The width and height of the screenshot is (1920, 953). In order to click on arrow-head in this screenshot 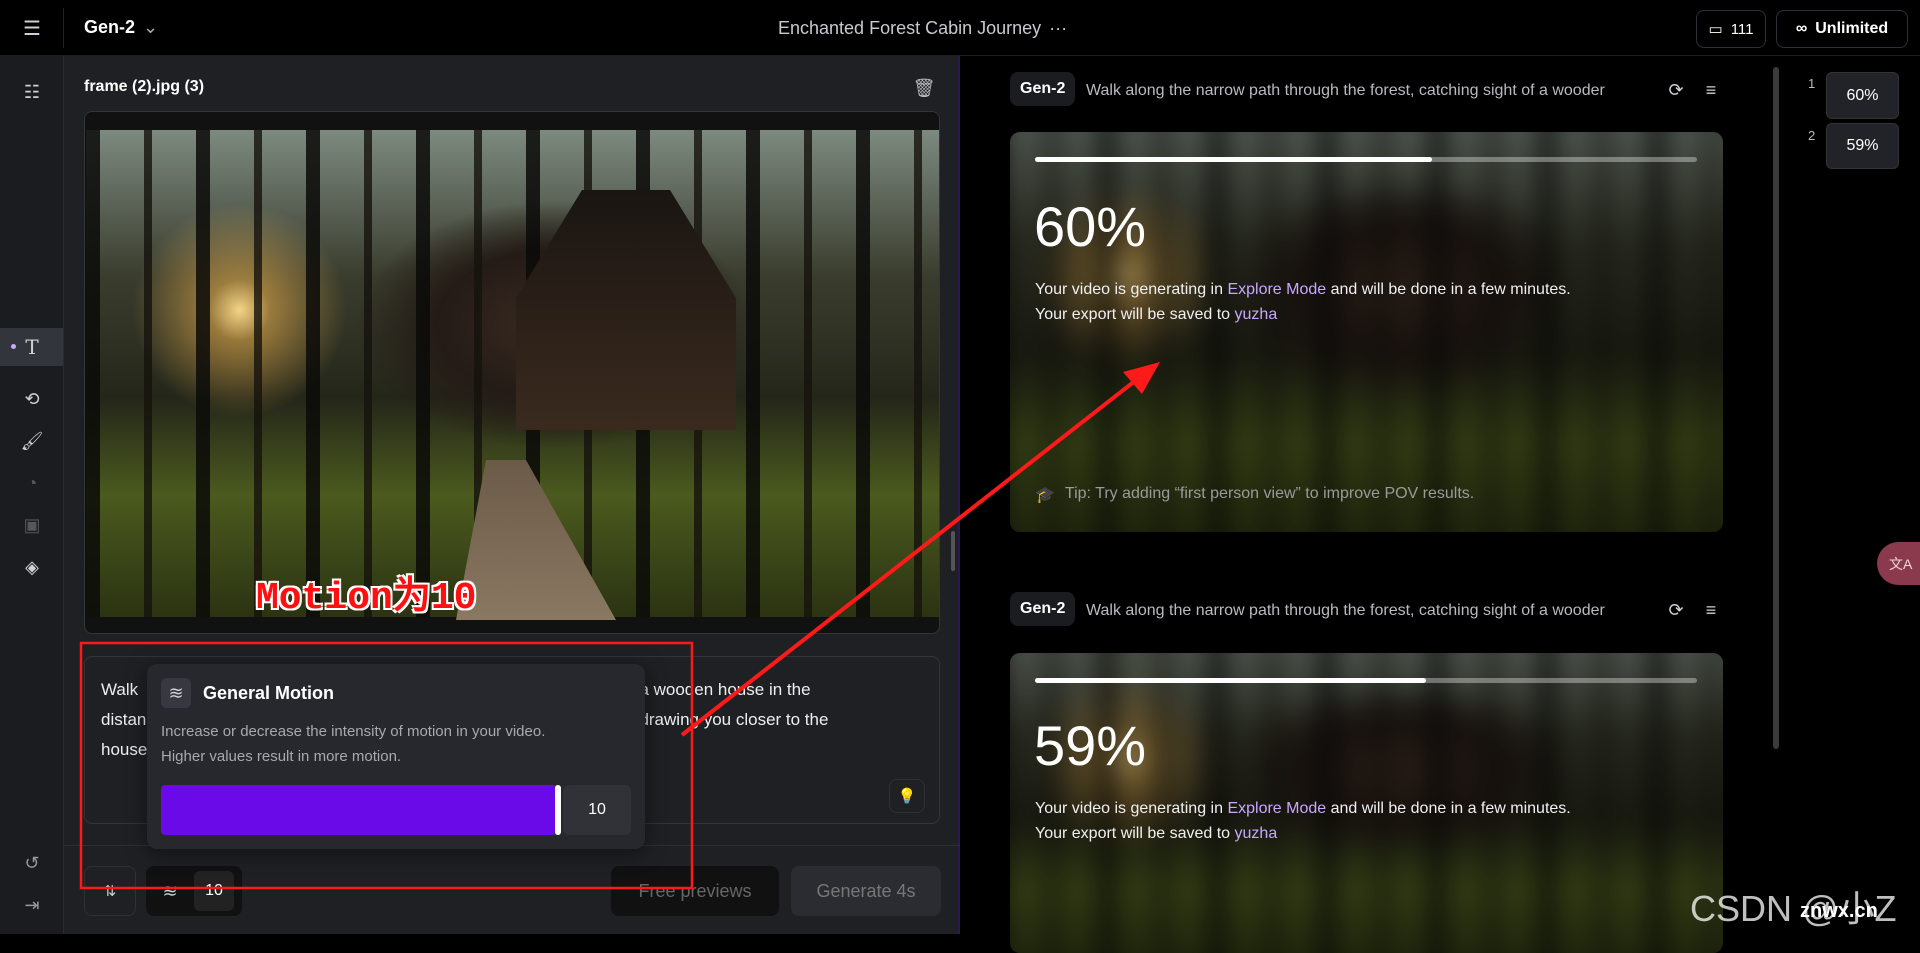, I will do `click(1141, 378)`.